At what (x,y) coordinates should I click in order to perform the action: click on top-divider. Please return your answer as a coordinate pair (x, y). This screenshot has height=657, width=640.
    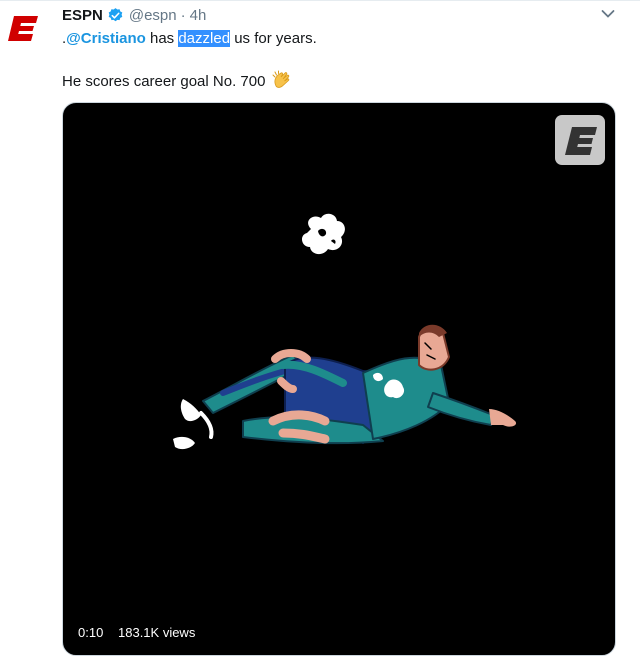
    Looking at the image, I should click on (320, 0).